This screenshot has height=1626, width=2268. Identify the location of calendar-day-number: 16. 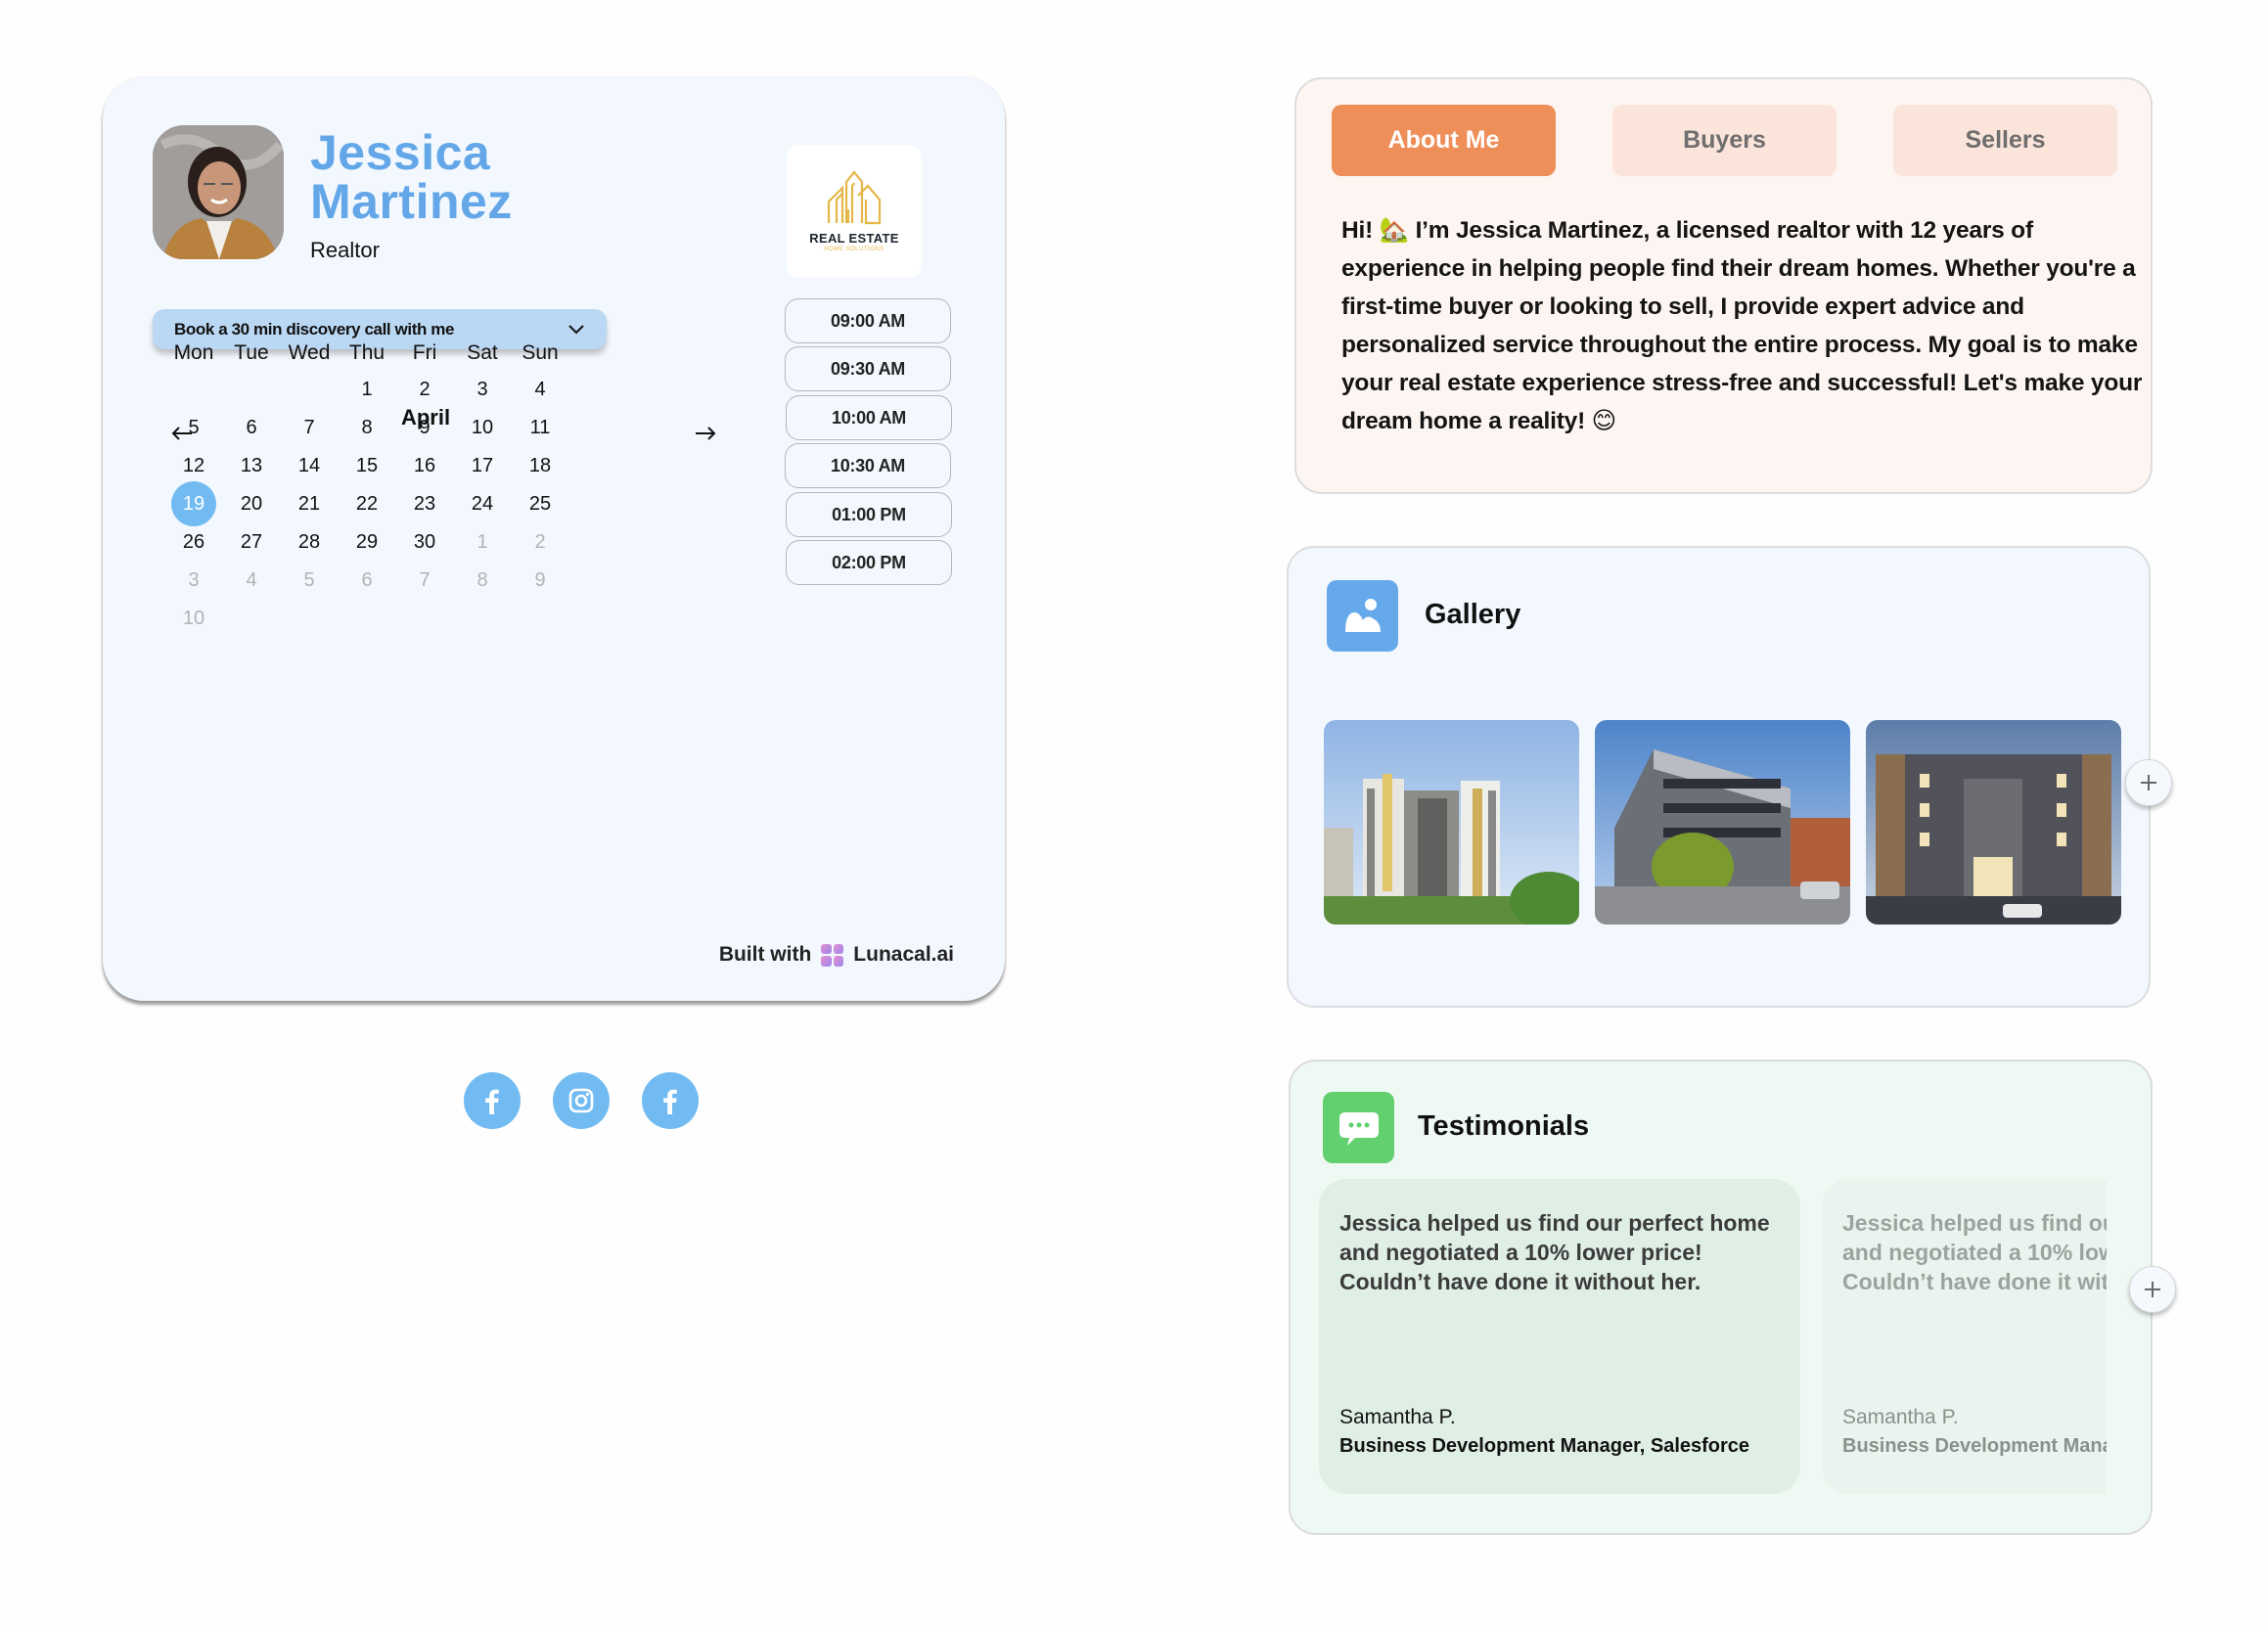
(425, 465).